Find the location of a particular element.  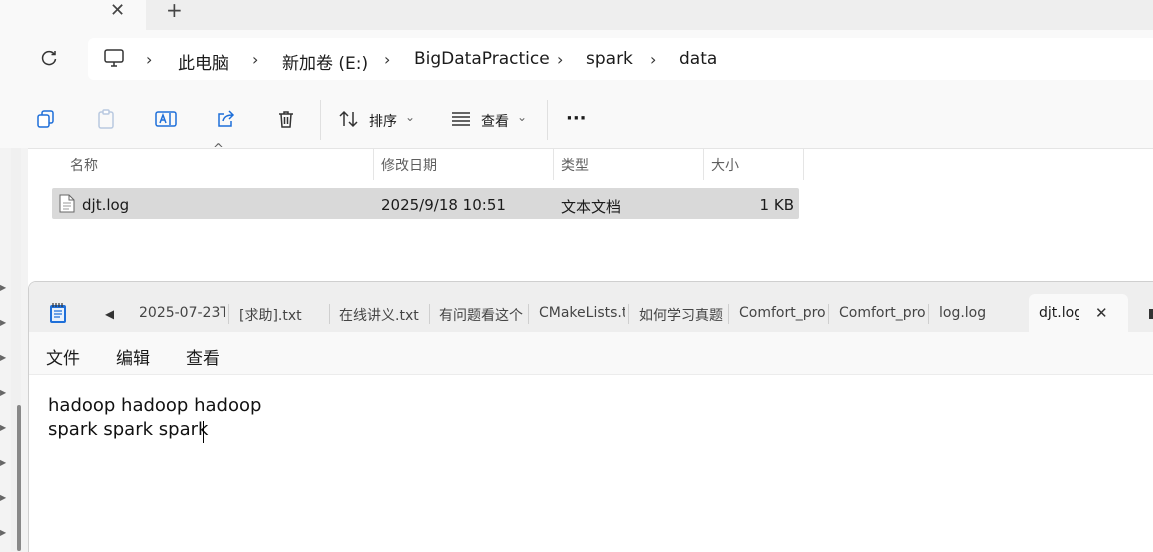

file-size: 1 KB is located at coordinates (776, 205).